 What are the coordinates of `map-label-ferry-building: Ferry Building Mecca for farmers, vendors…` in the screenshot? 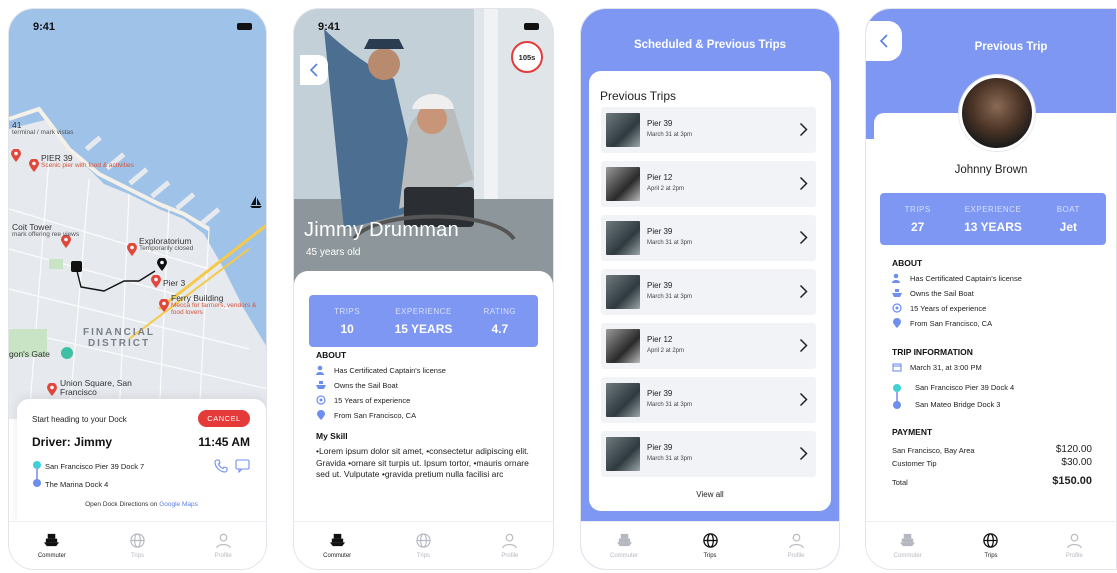 It's located at (214, 304).